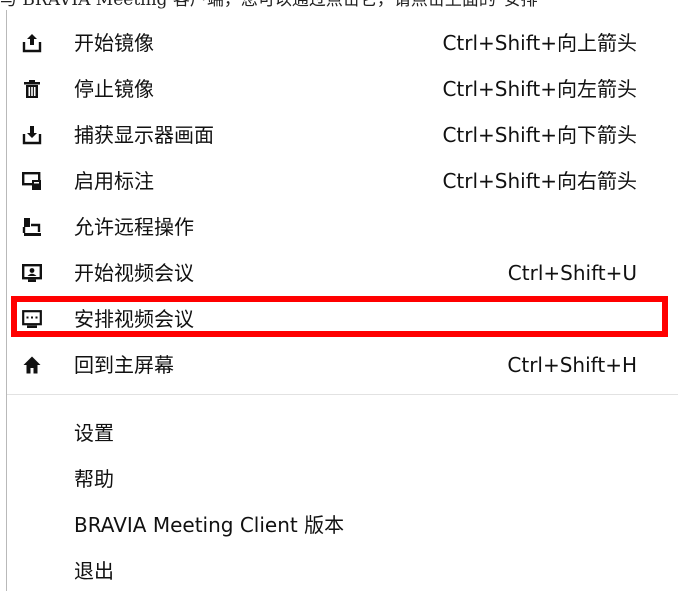 The height and width of the screenshot is (594, 678). I want to click on menu-item-stop-mirroring: 停止镜像 Ctrl+Shift+向左箭头, so click(342, 89).